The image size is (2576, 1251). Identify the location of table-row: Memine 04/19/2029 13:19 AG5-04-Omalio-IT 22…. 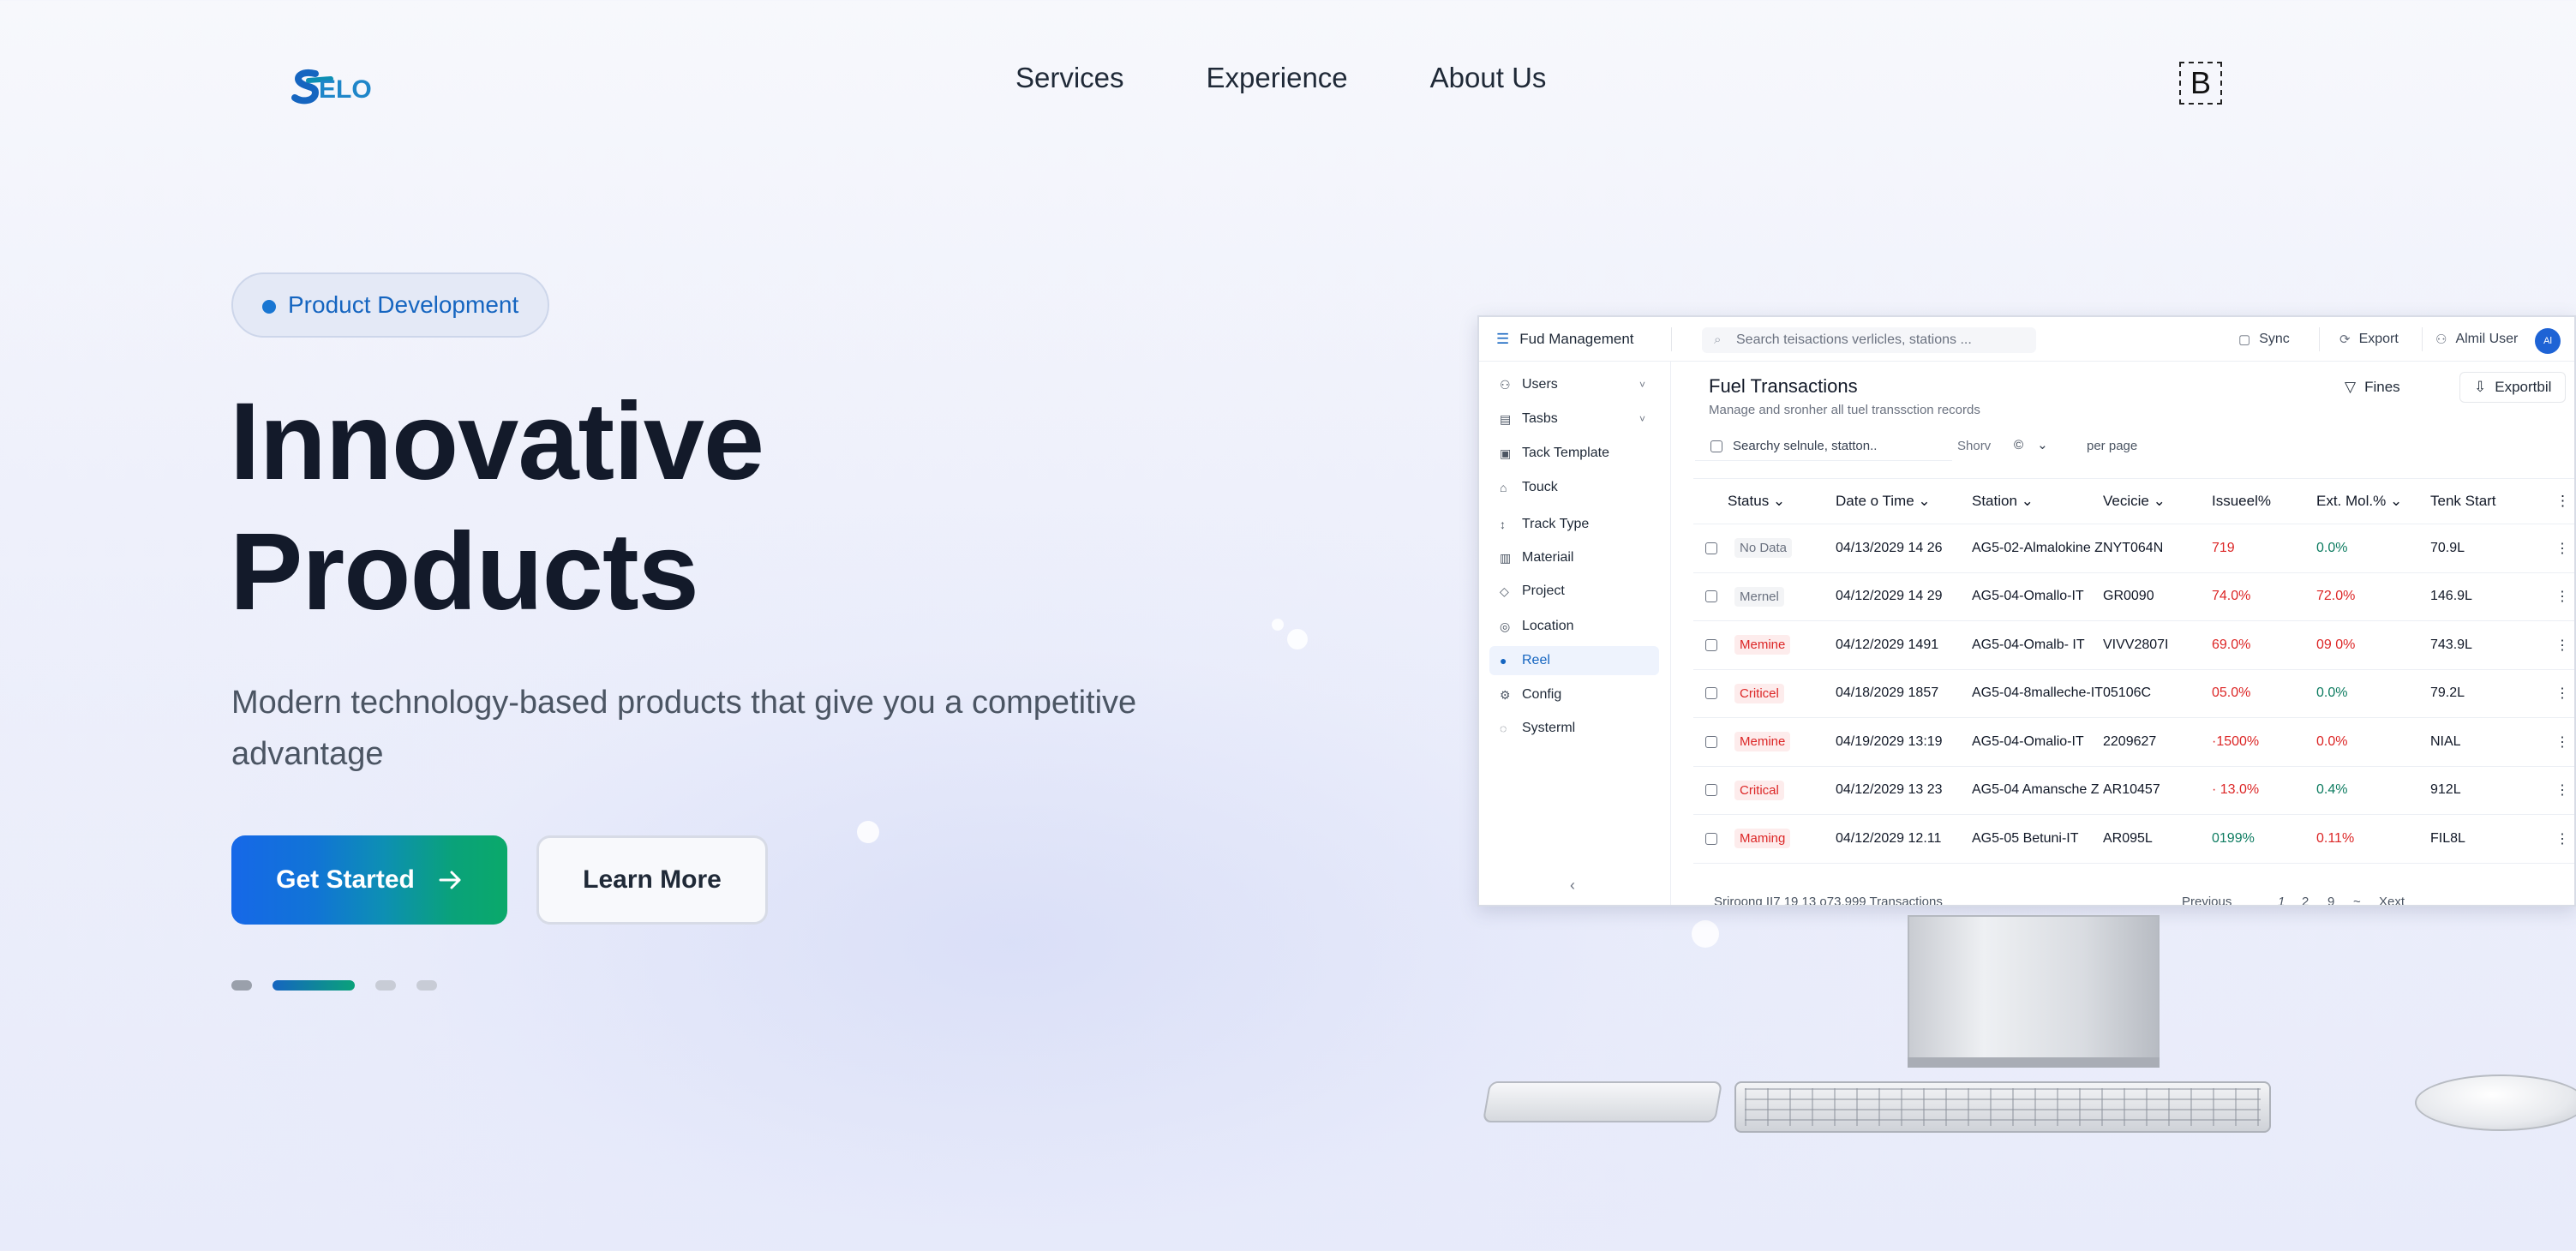
(2133, 742).